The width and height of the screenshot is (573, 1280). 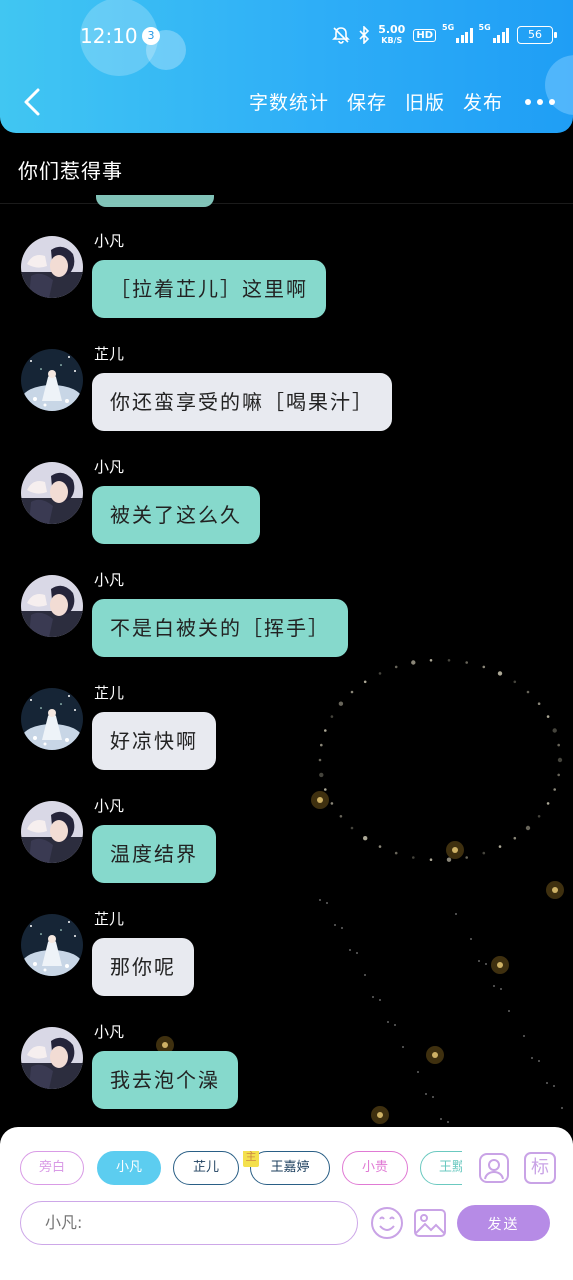 What do you see at coordinates (176, 515) in the screenshot?
I see `message-bubble: 被关了这么久` at bounding box center [176, 515].